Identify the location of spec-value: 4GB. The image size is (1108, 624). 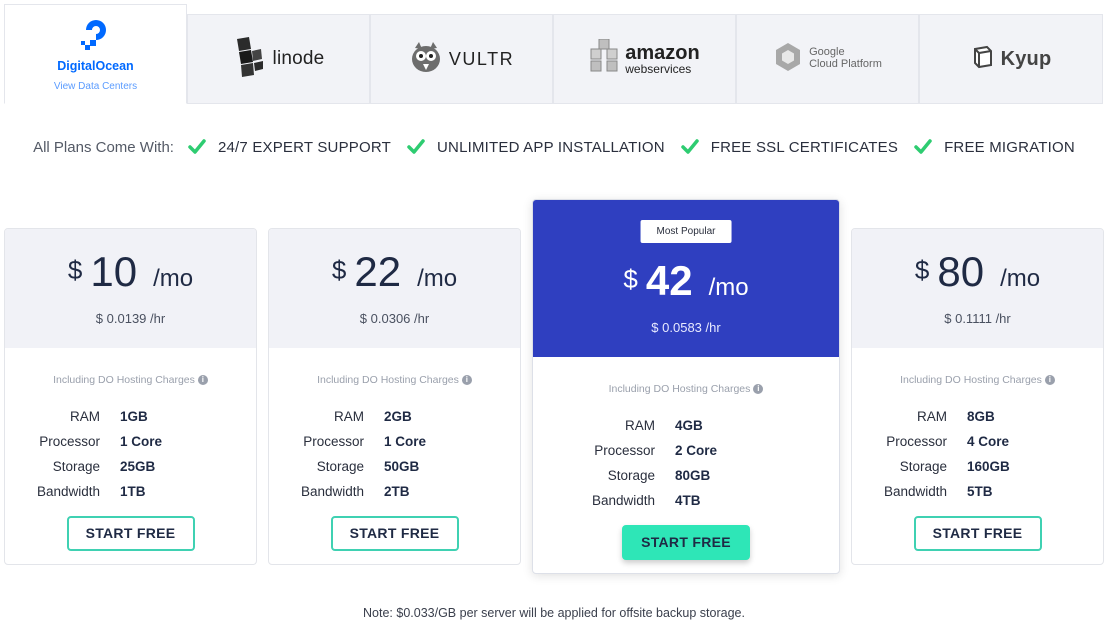
(689, 425).